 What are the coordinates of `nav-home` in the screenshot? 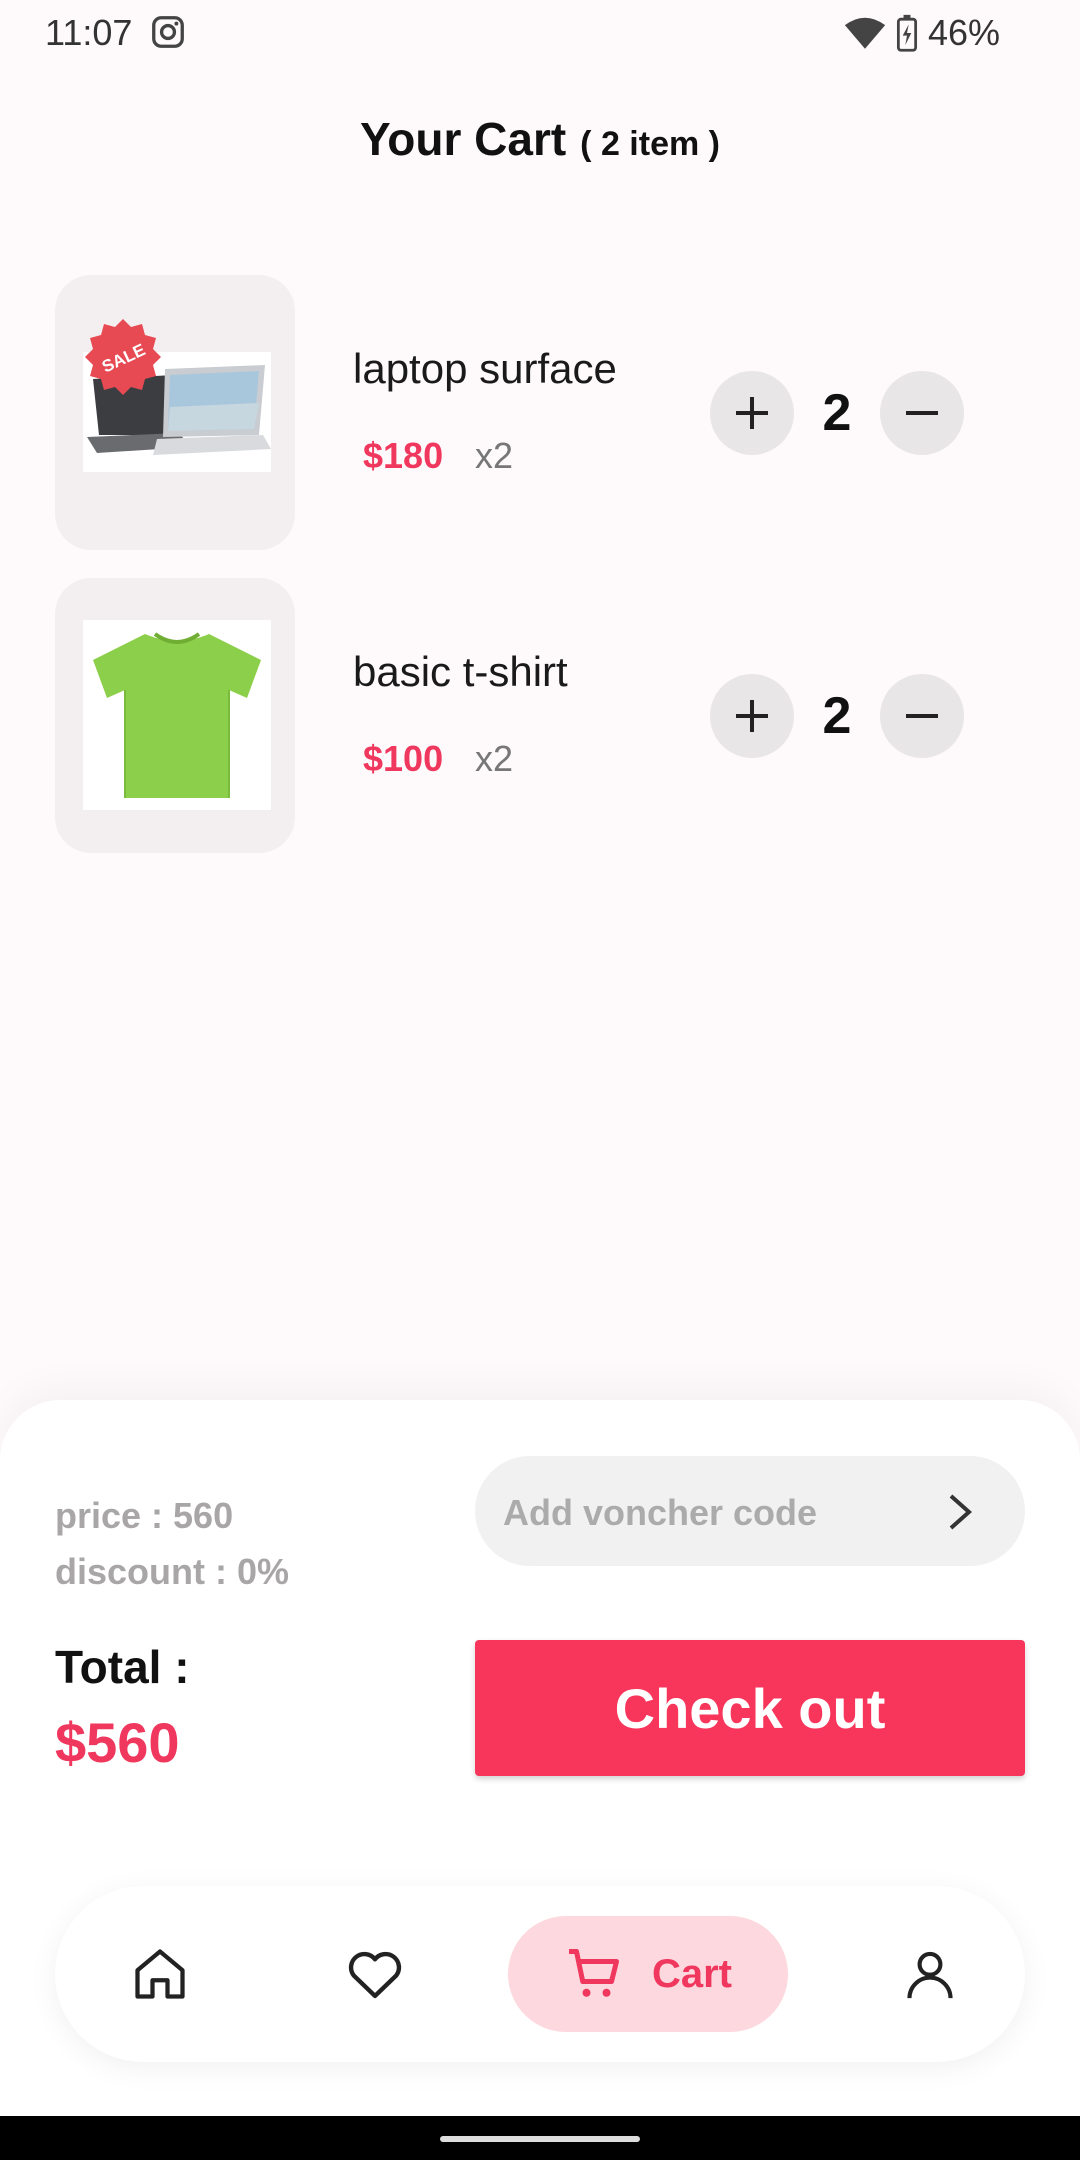 It's located at (160, 1974).